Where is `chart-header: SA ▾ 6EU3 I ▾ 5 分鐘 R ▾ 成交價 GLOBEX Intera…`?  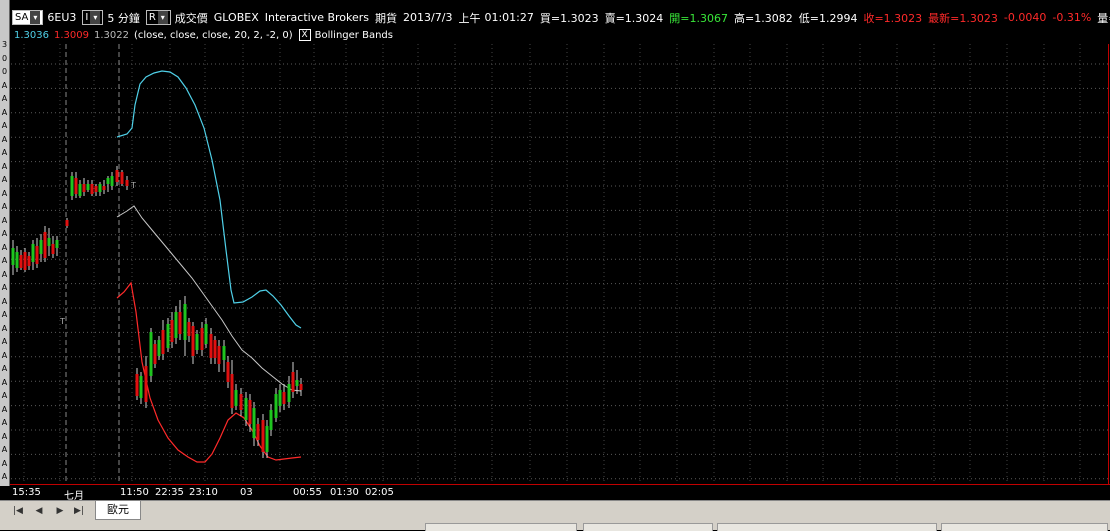 chart-header: SA ▾ 6EU3 I ▾ 5 分鐘 R ▾ 成交價 GLOBEX Intera… is located at coordinates (561, 17).